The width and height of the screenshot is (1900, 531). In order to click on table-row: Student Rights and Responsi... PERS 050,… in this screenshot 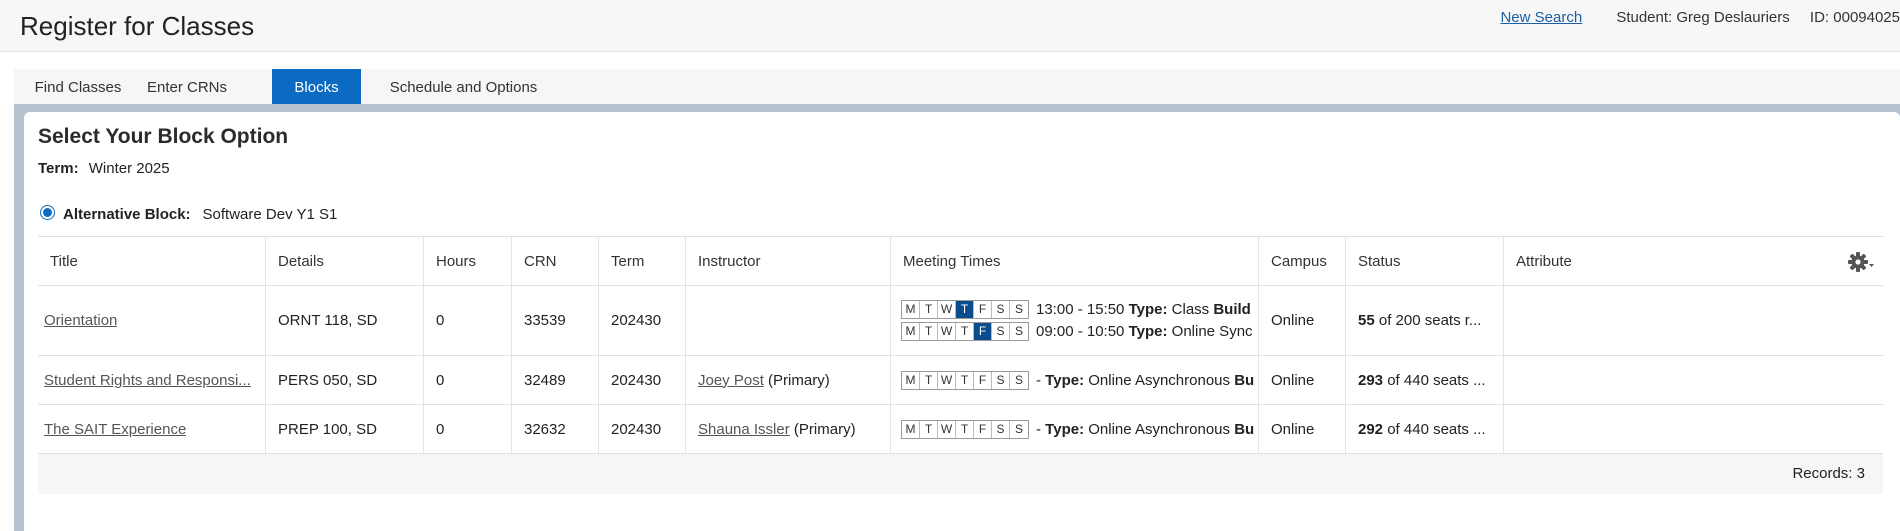, I will do `click(960, 380)`.